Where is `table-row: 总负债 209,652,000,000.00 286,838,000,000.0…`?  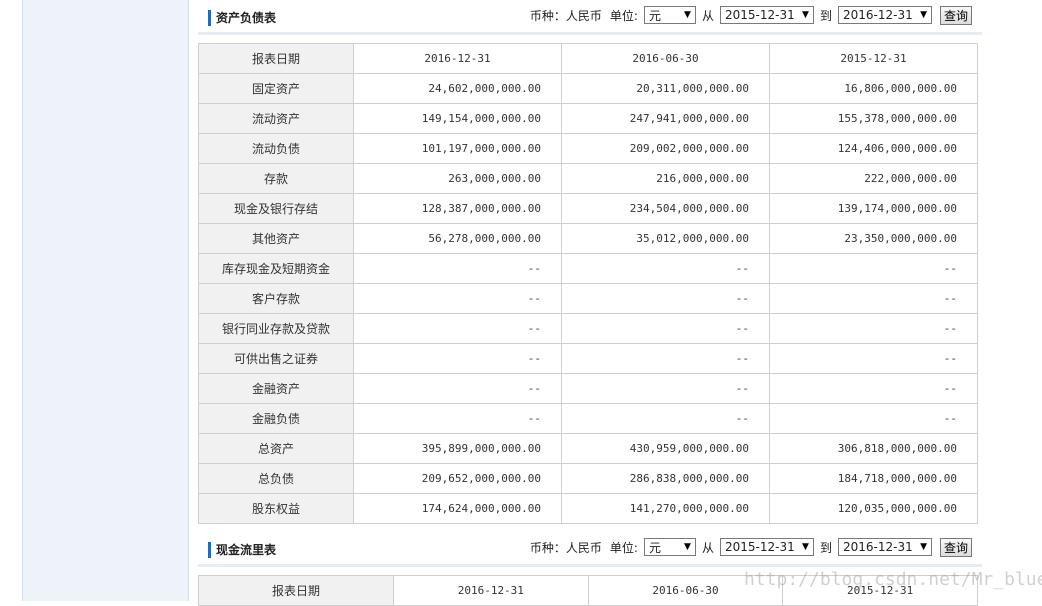
table-row: 总负债 209,652,000,000.00 286,838,000,000.0… is located at coordinates (588, 478).